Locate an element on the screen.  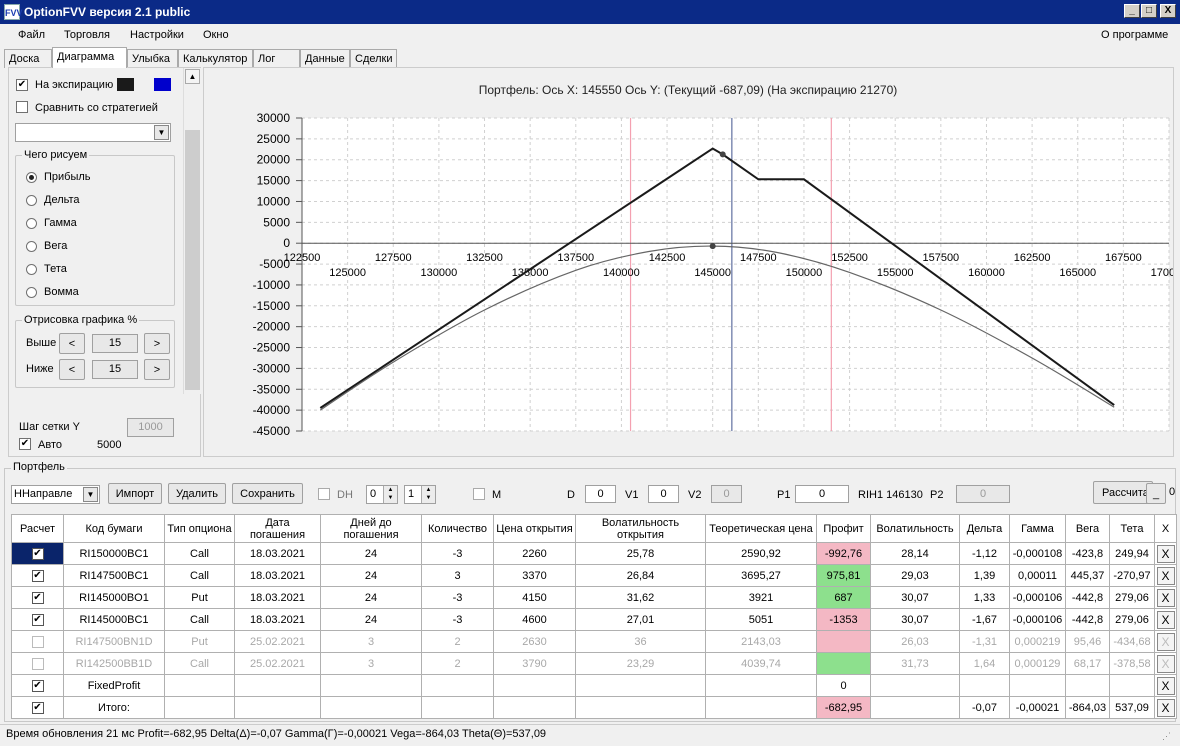
scroll-thumb is located at coordinates (192, 260).